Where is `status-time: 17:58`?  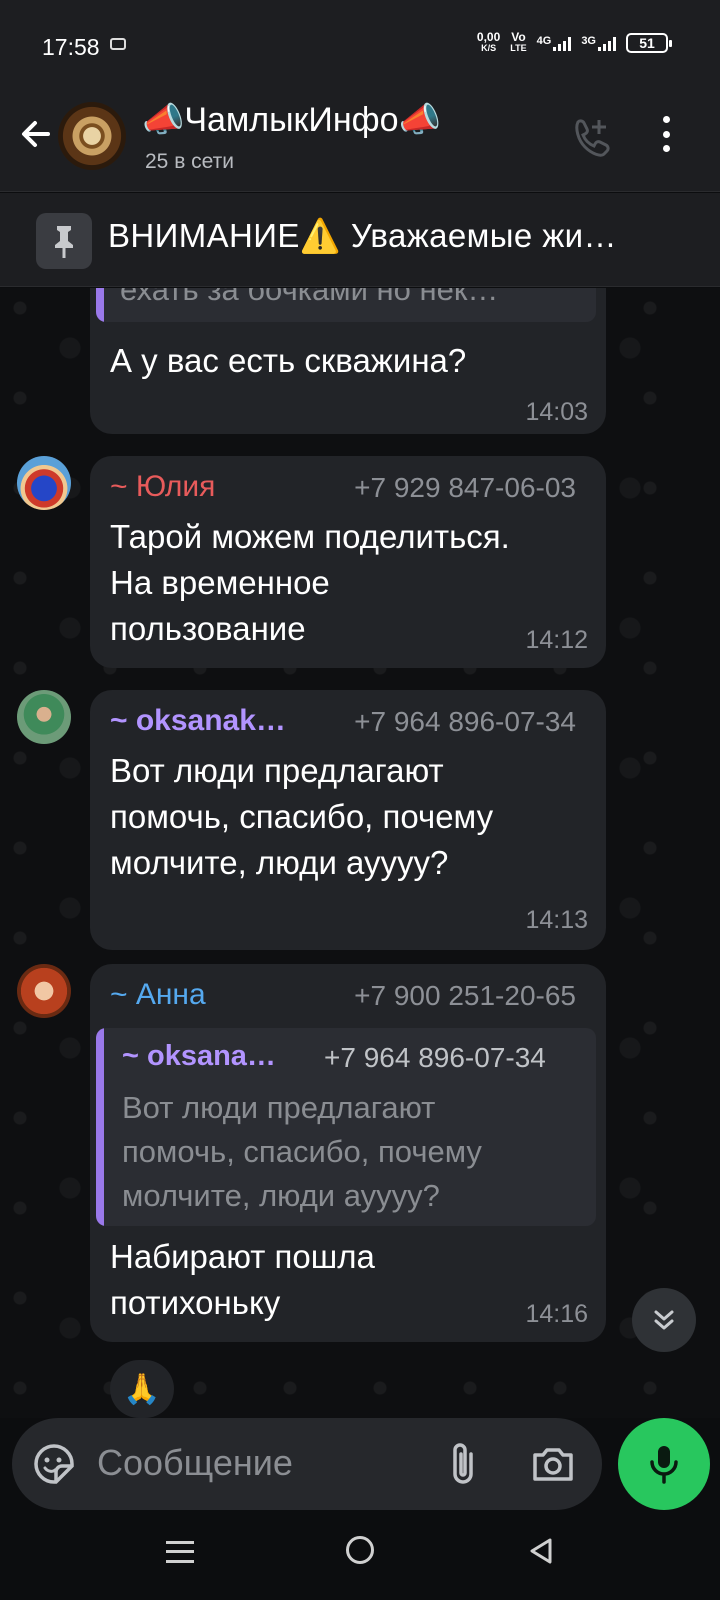 status-time: 17:58 is located at coordinates (71, 47).